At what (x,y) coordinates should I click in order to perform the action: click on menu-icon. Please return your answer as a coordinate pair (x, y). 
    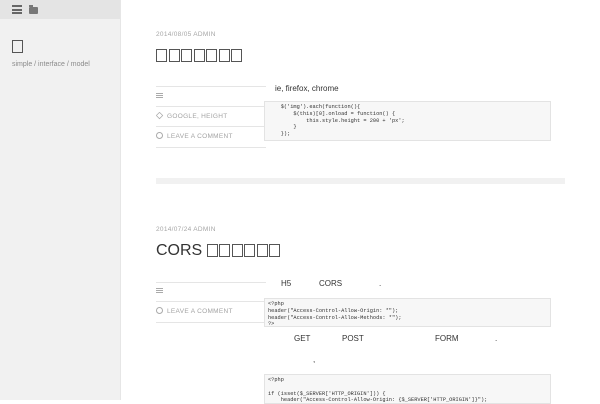
    Looking at the image, I should click on (17, 9).